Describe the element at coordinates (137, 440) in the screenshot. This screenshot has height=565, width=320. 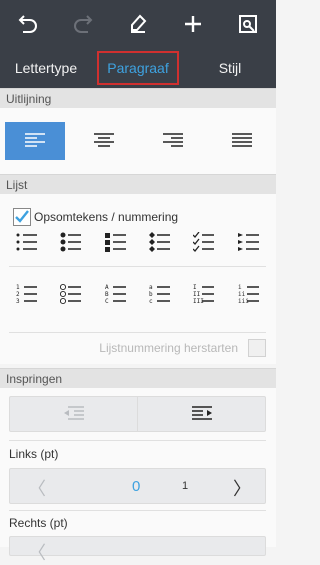
I see `indent-divider` at that location.